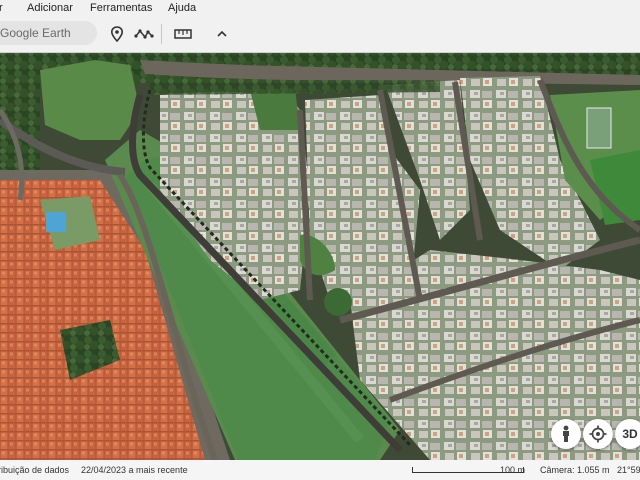 The image size is (640, 480). Describe the element at coordinates (48, 33) in the screenshot. I see `search-input` at that location.